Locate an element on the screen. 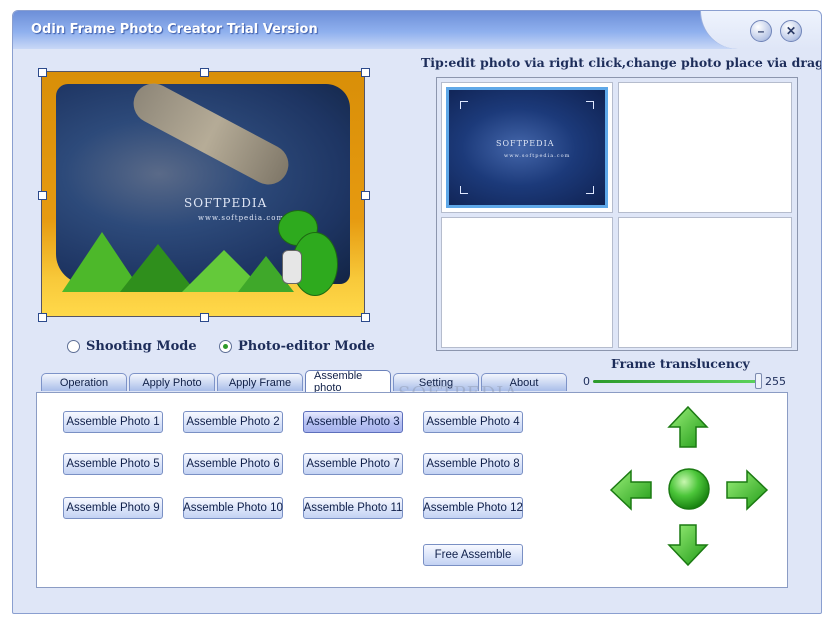 The height and width of the screenshot is (632, 832). arrow-down-button is located at coordinates (688, 545).